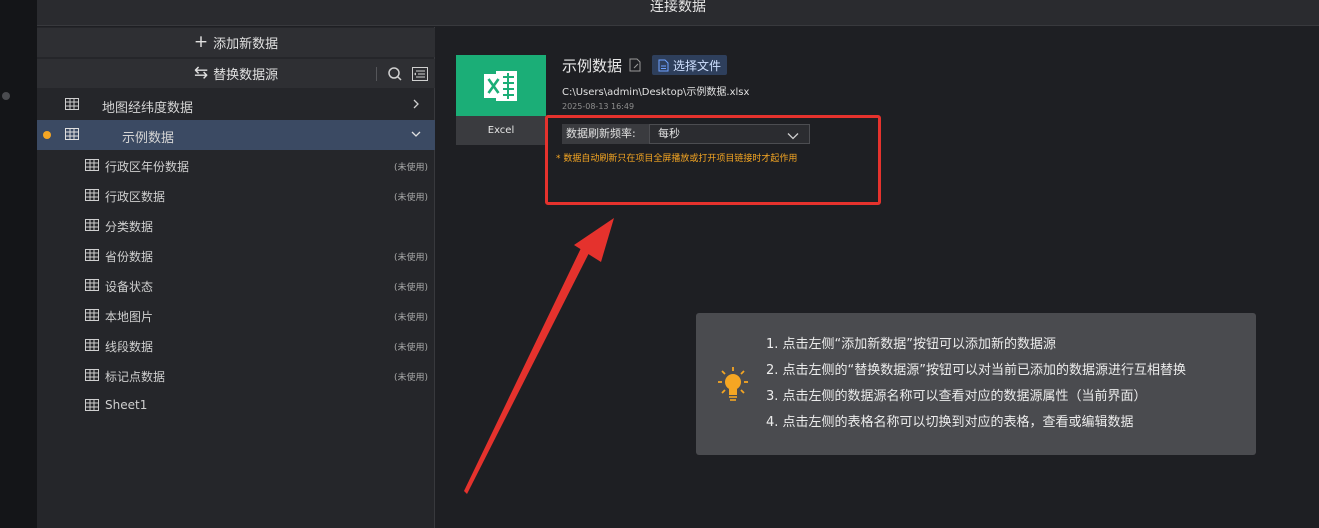 The image size is (1319, 528). I want to click on file-path: C:\Users\admin\Desktop\示例数据.xlsx, so click(656, 92).